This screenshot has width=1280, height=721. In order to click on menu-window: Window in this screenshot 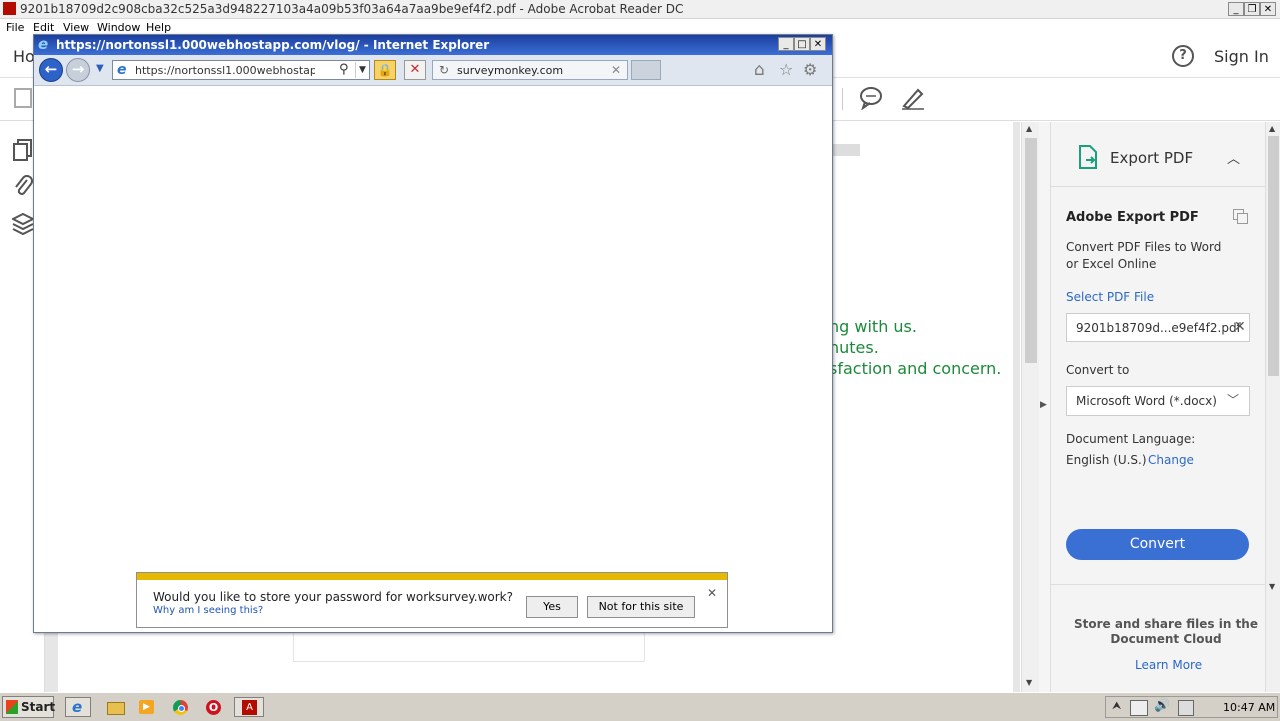, I will do `click(118, 27)`.